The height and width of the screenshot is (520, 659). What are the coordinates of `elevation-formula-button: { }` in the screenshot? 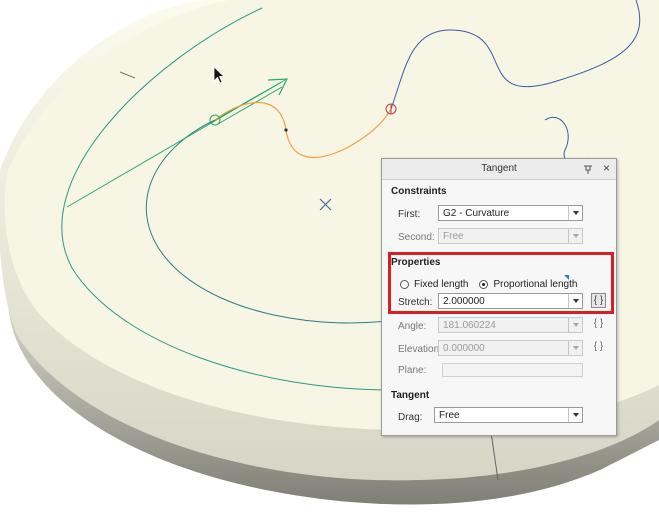 It's located at (598, 347).